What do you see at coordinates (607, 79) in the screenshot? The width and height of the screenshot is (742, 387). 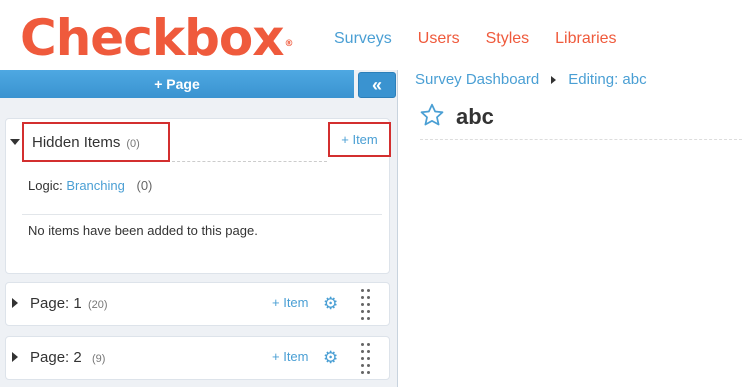 I see `breadcrumb-editing: Editing: abc` at bounding box center [607, 79].